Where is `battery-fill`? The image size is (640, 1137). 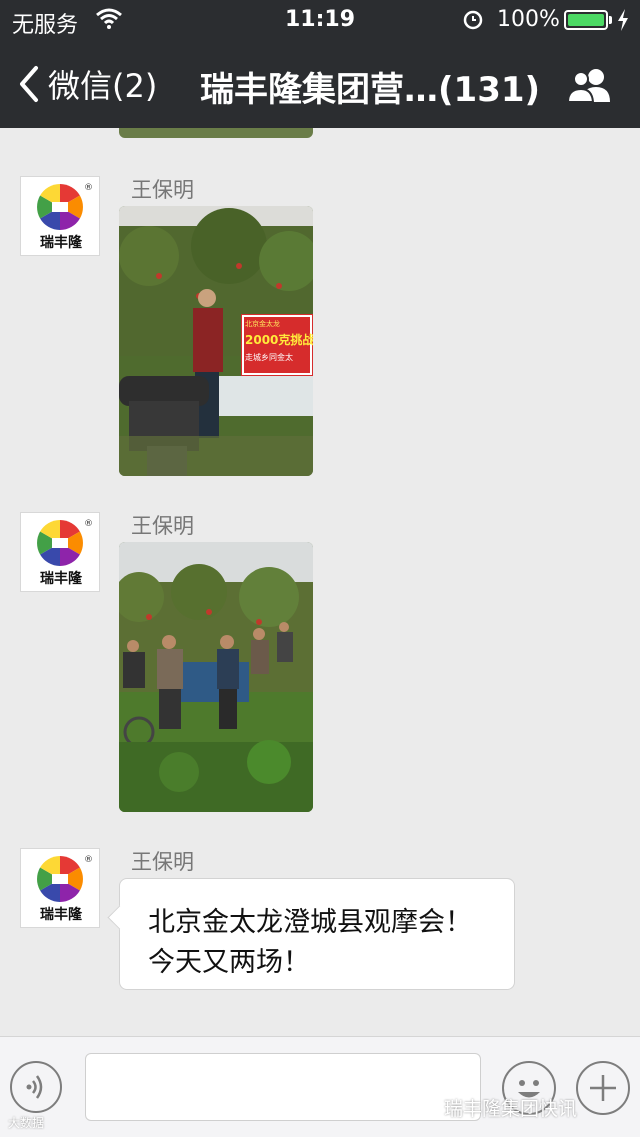 battery-fill is located at coordinates (586, 20).